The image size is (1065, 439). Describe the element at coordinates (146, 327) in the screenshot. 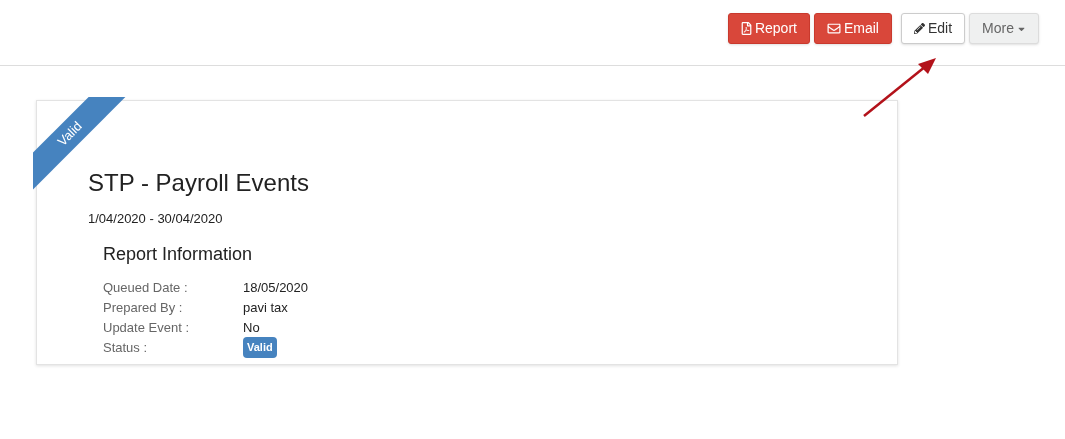

I see `field-label: Update Event :` at that location.